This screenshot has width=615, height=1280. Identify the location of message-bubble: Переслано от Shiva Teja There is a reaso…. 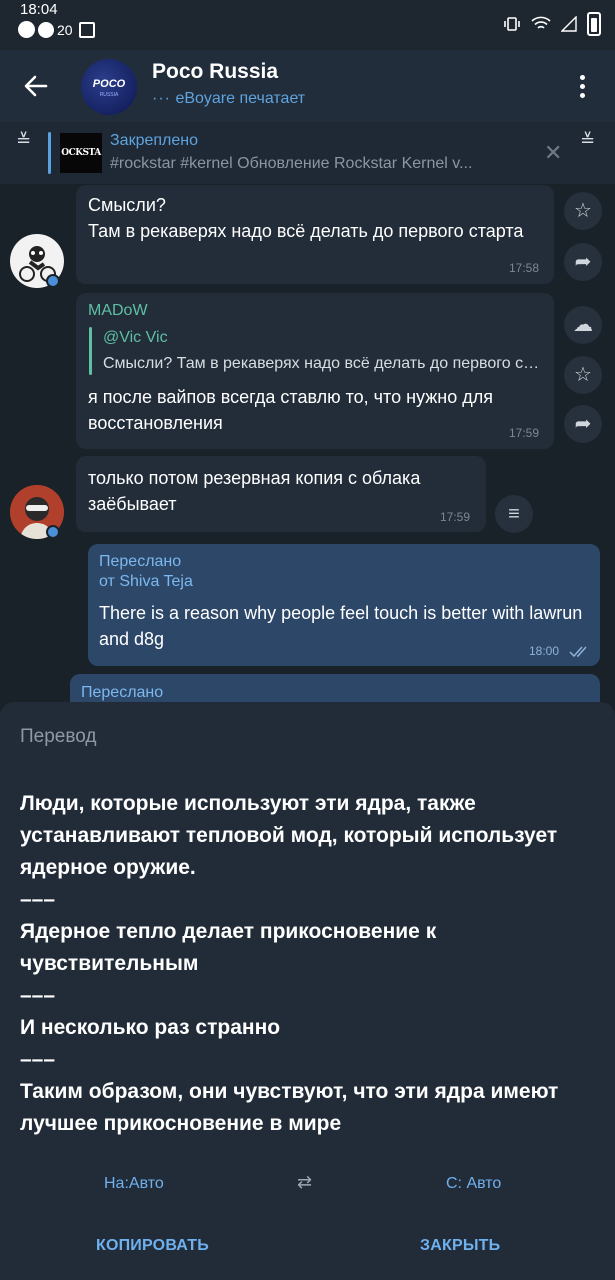
(344, 605).